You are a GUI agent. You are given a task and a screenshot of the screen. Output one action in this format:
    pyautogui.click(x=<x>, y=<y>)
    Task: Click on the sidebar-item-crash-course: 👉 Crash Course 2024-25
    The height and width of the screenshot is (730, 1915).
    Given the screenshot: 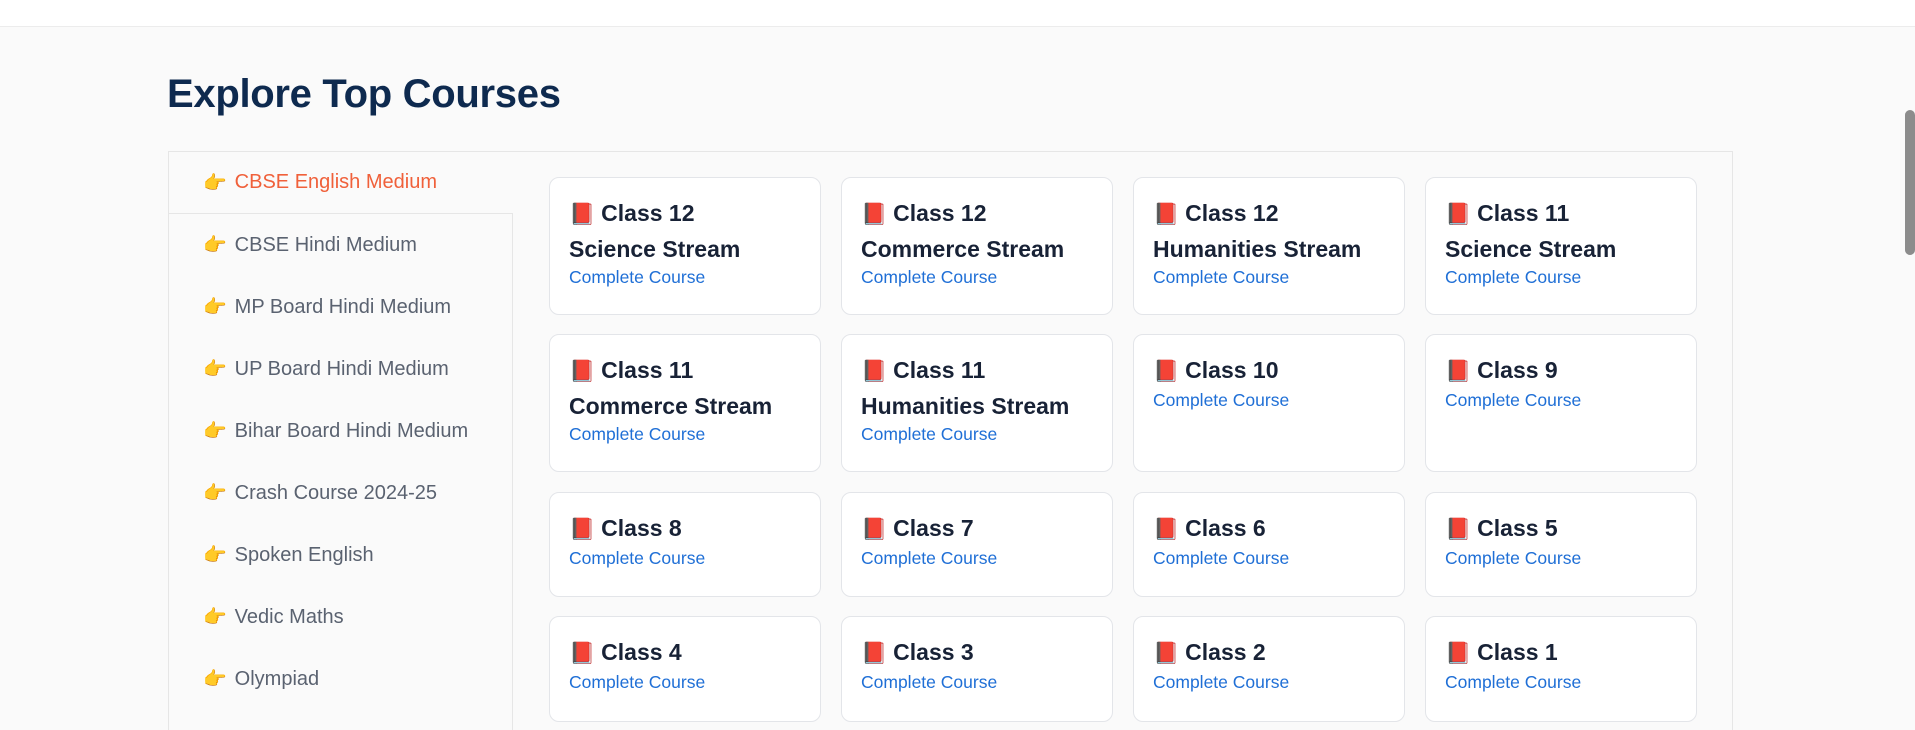 What is the action you would take?
    pyautogui.click(x=340, y=493)
    